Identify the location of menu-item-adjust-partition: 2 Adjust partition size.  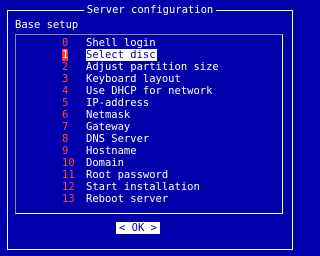
(140, 67).